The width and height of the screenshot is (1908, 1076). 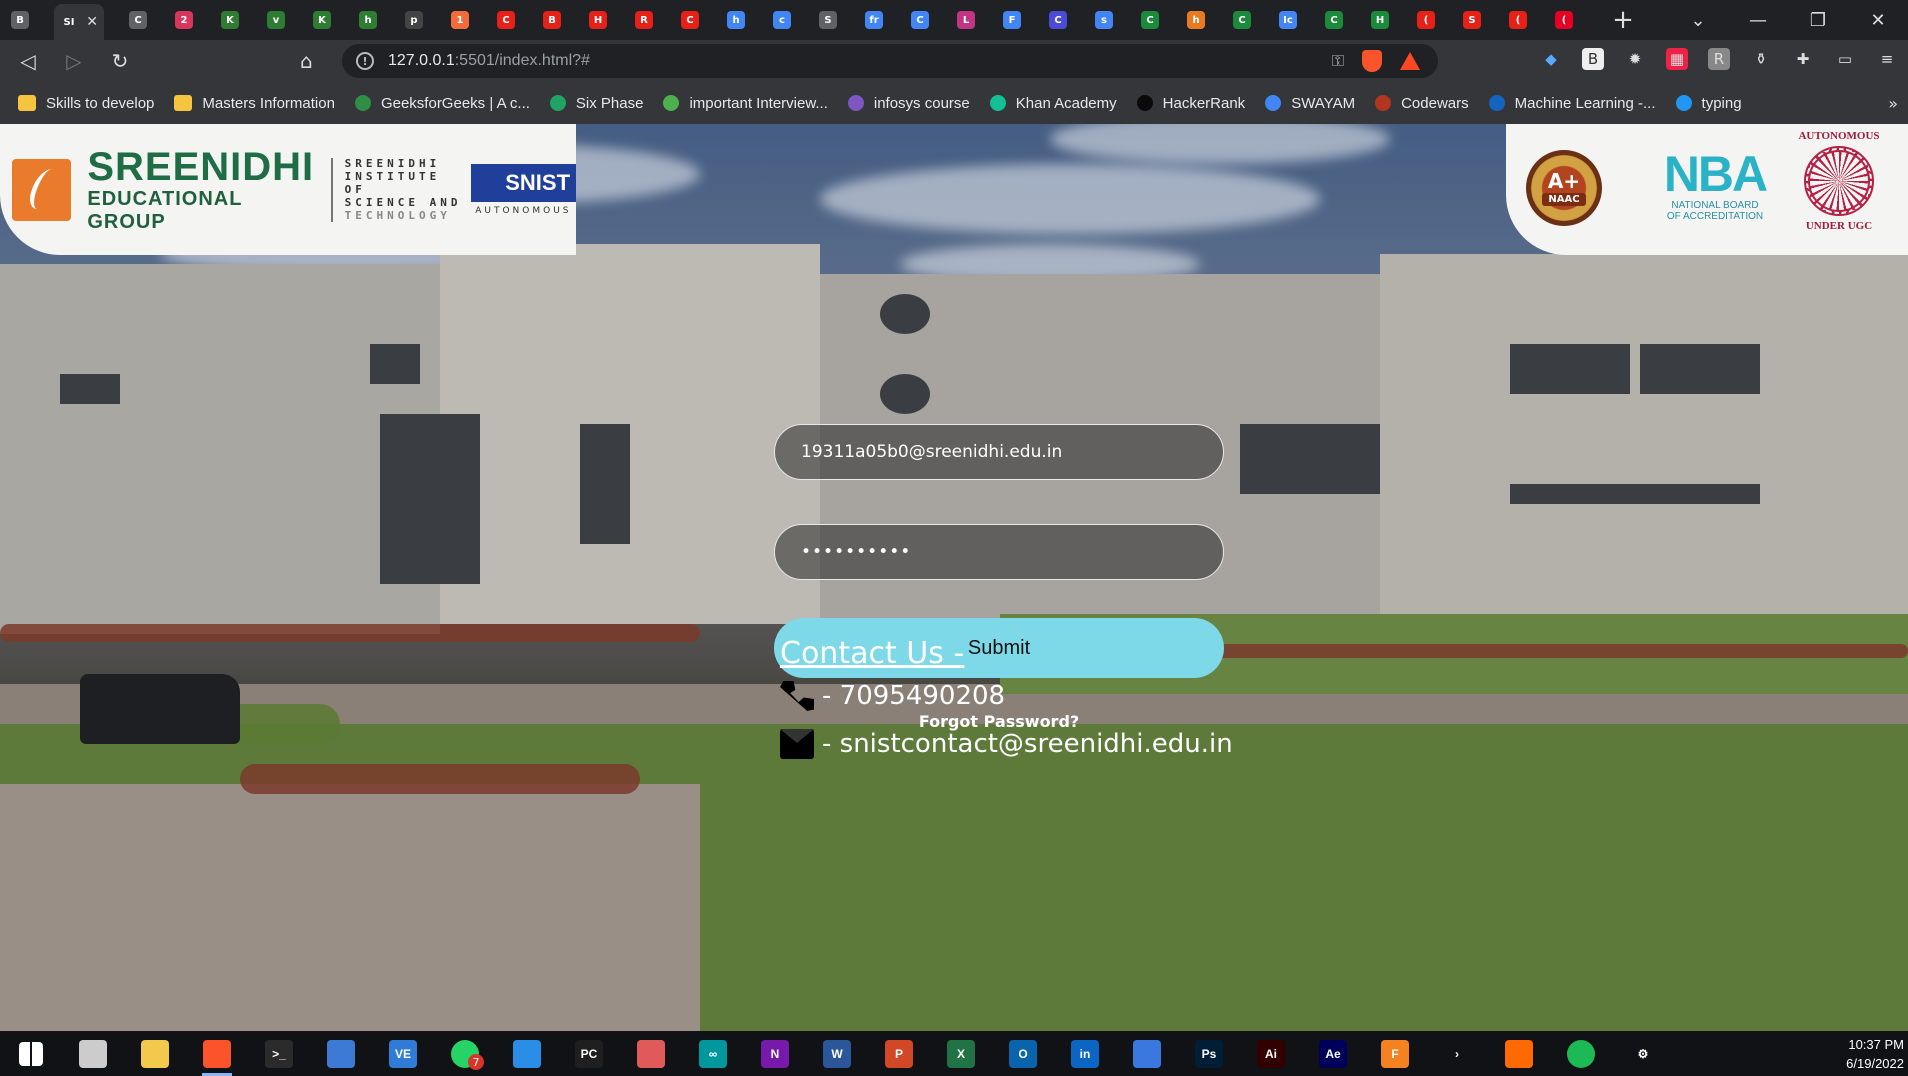 I want to click on bookmarks-overflow-icon: », so click(x=1893, y=103).